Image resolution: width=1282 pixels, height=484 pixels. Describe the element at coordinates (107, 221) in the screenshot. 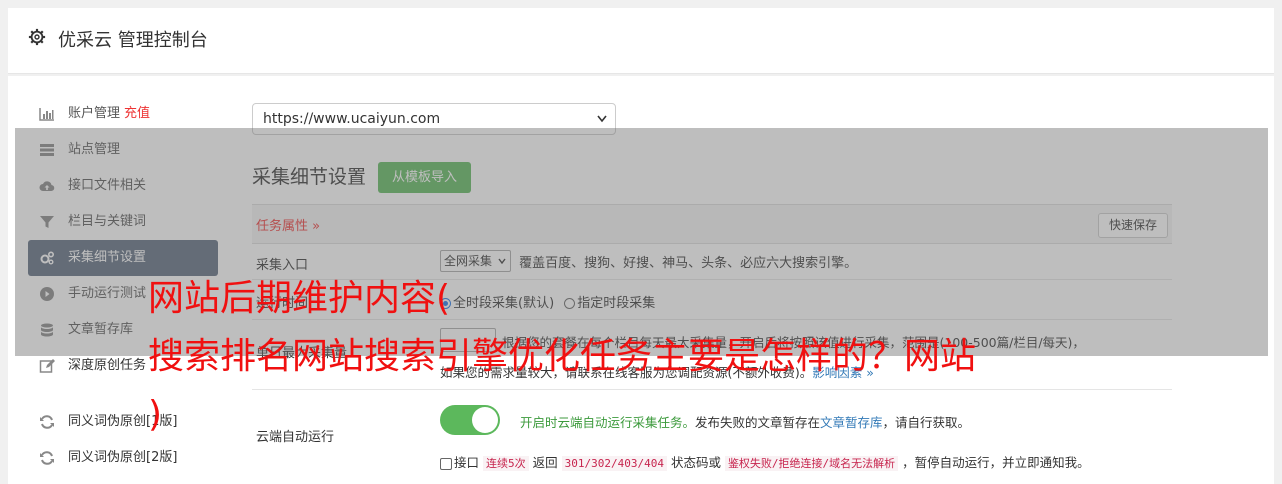

I see `sidebar-item-label: 栏目与关键词` at that location.